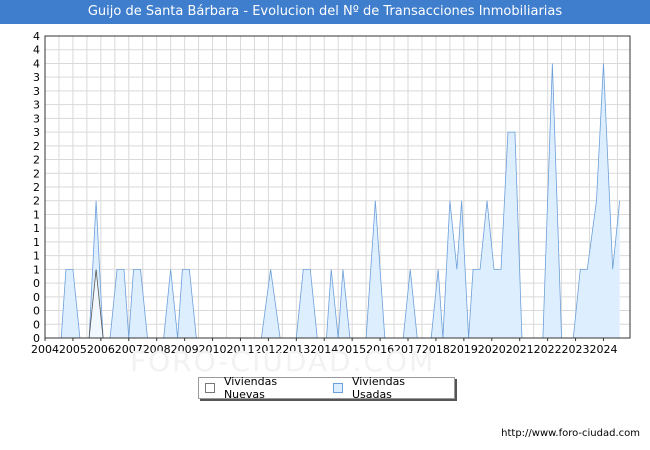 The height and width of the screenshot is (450, 650). I want to click on x-tick-label: 2005, so click(73, 349).